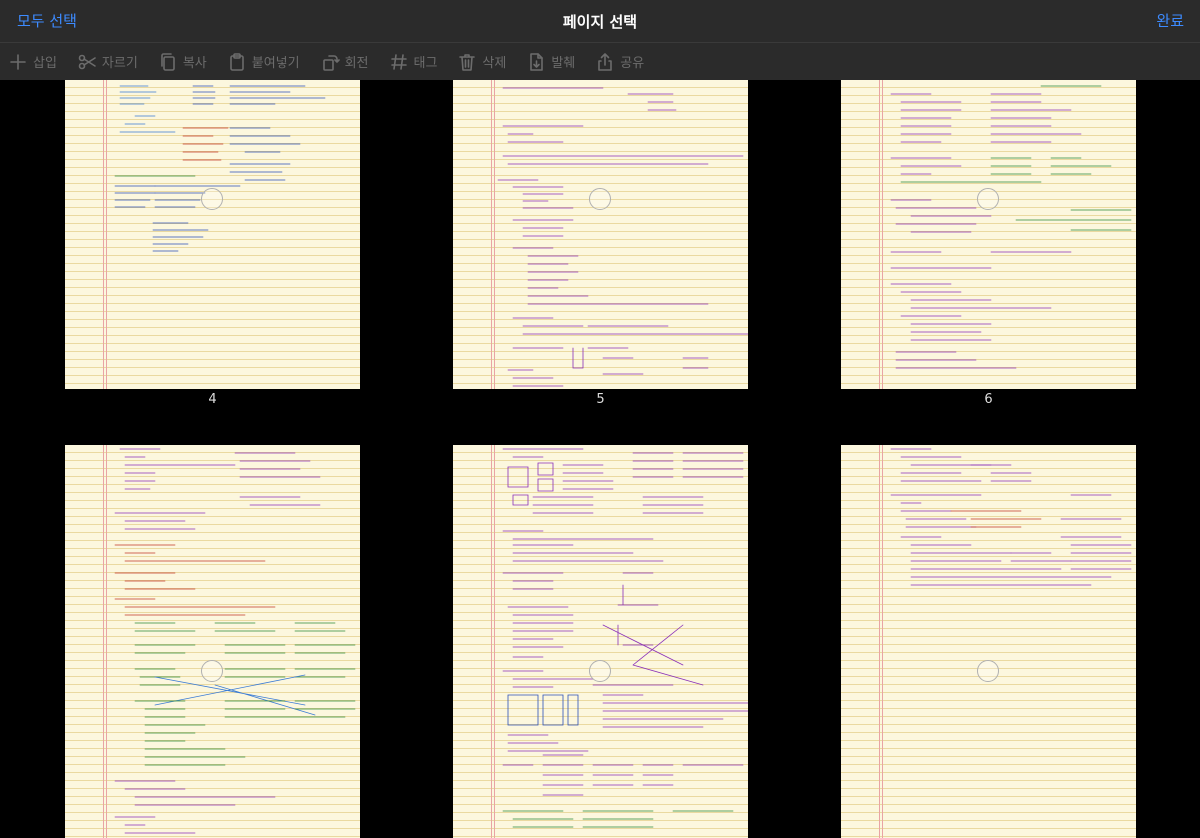 The image size is (1200, 838). I want to click on paste-label: 붙여넣기, so click(275, 63).